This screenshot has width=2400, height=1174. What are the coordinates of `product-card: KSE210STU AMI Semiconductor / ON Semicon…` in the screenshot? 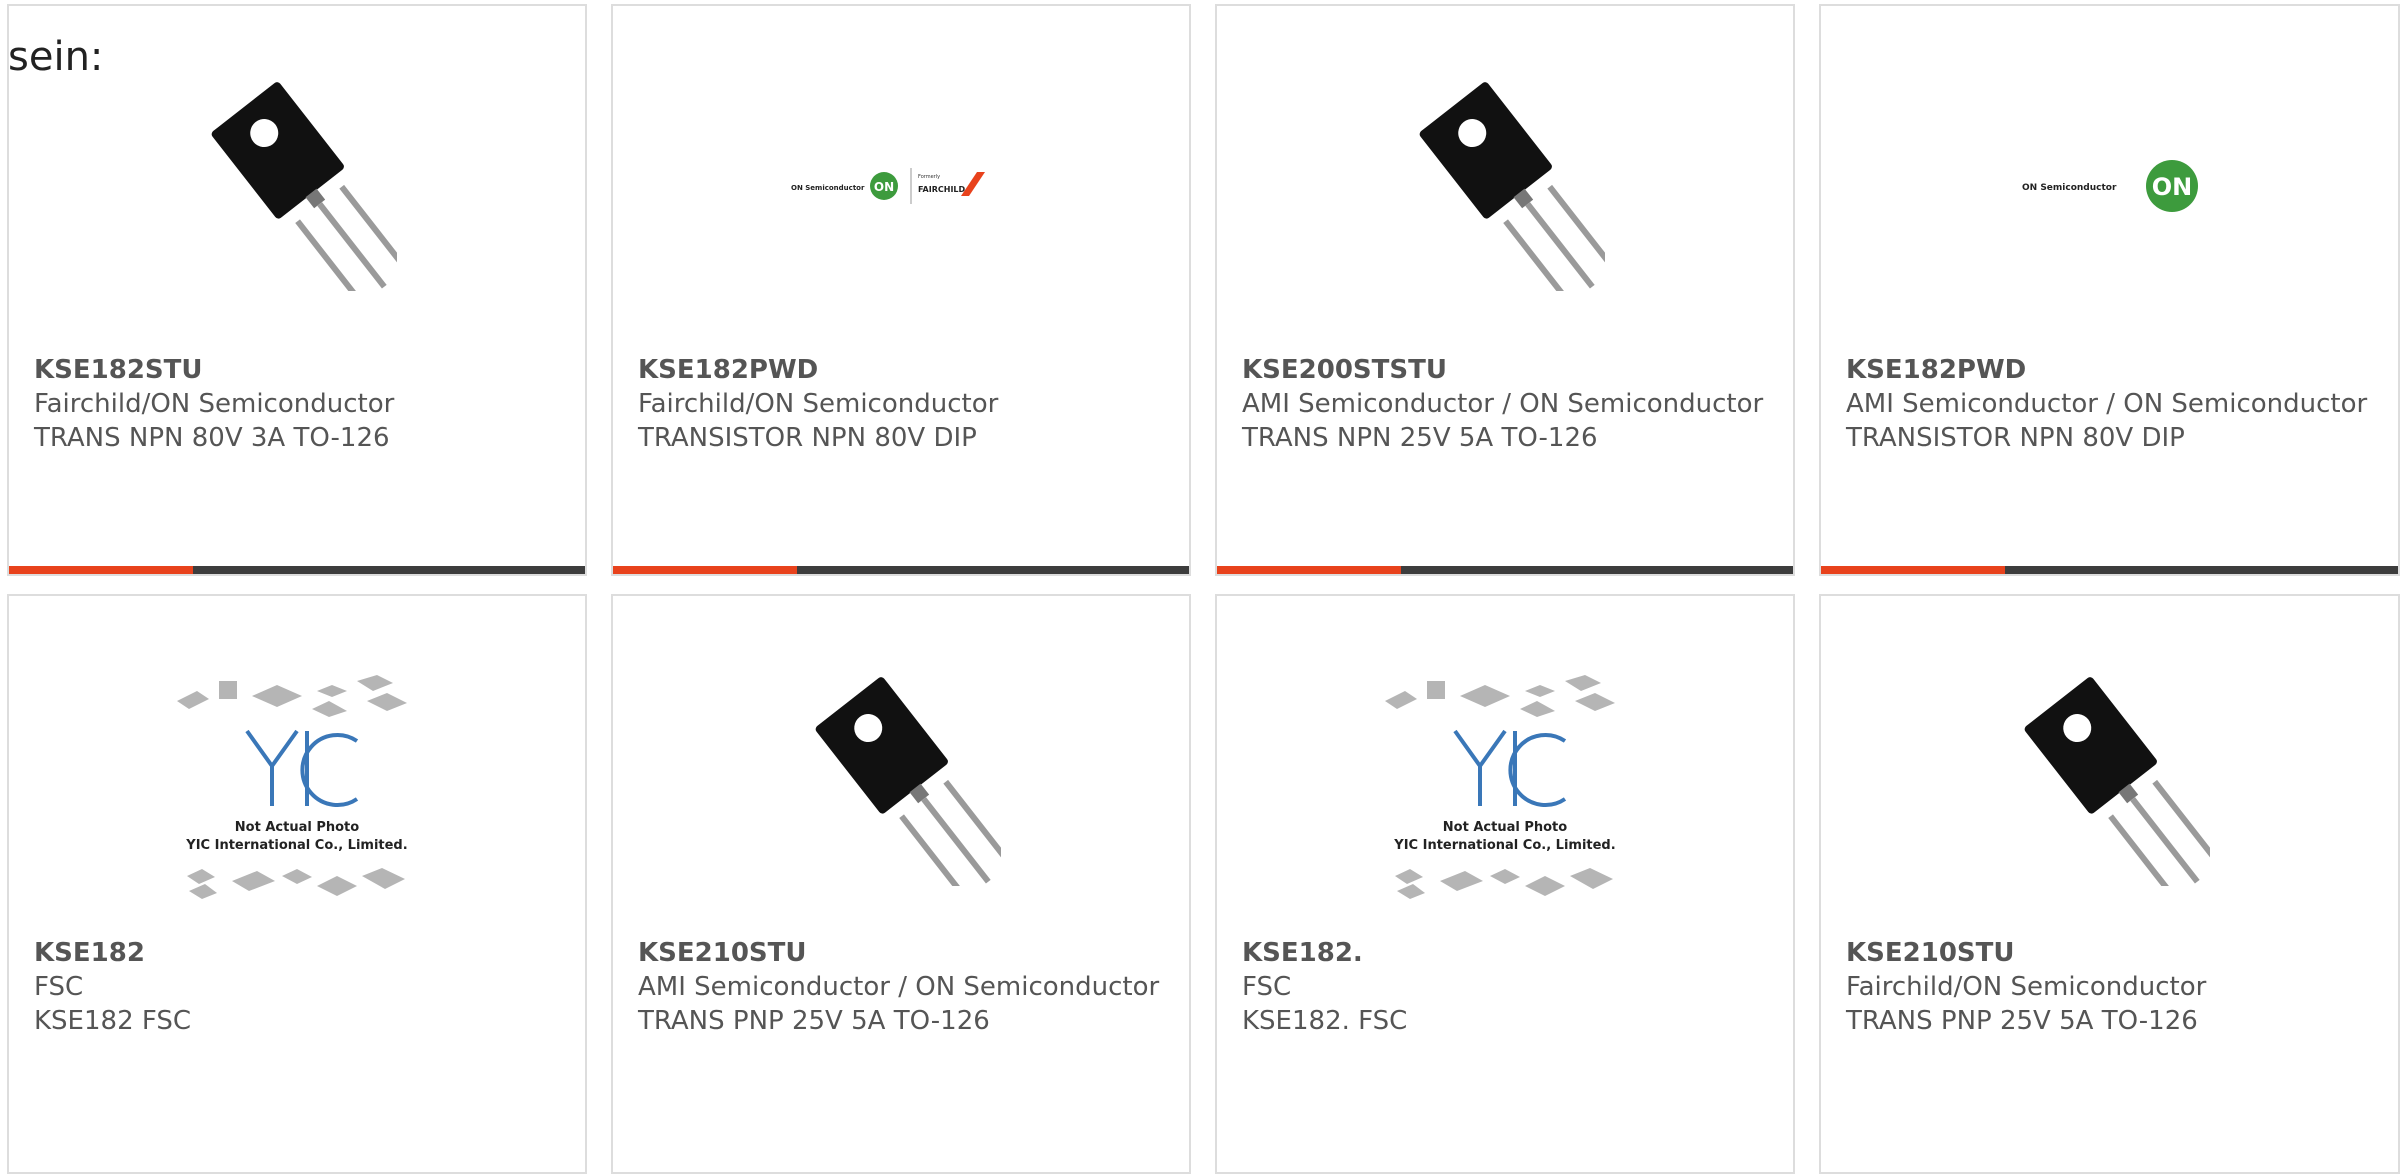 It's located at (901, 884).